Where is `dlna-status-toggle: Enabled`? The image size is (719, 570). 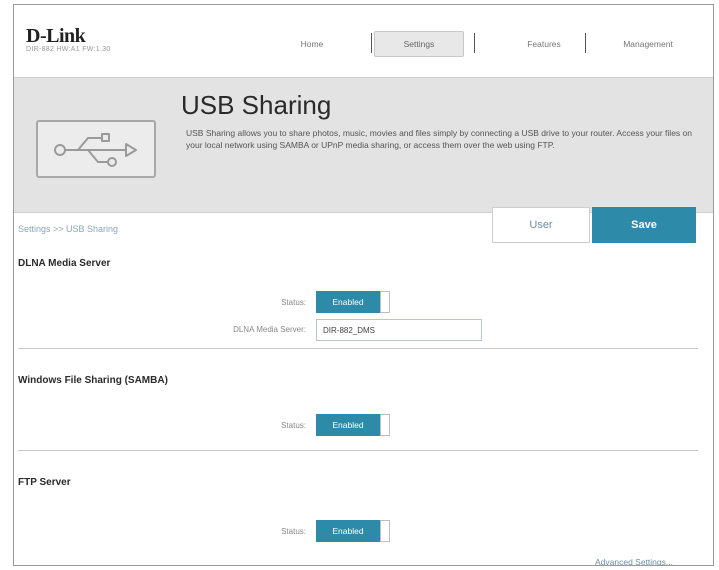 dlna-status-toggle: Enabled is located at coordinates (353, 302).